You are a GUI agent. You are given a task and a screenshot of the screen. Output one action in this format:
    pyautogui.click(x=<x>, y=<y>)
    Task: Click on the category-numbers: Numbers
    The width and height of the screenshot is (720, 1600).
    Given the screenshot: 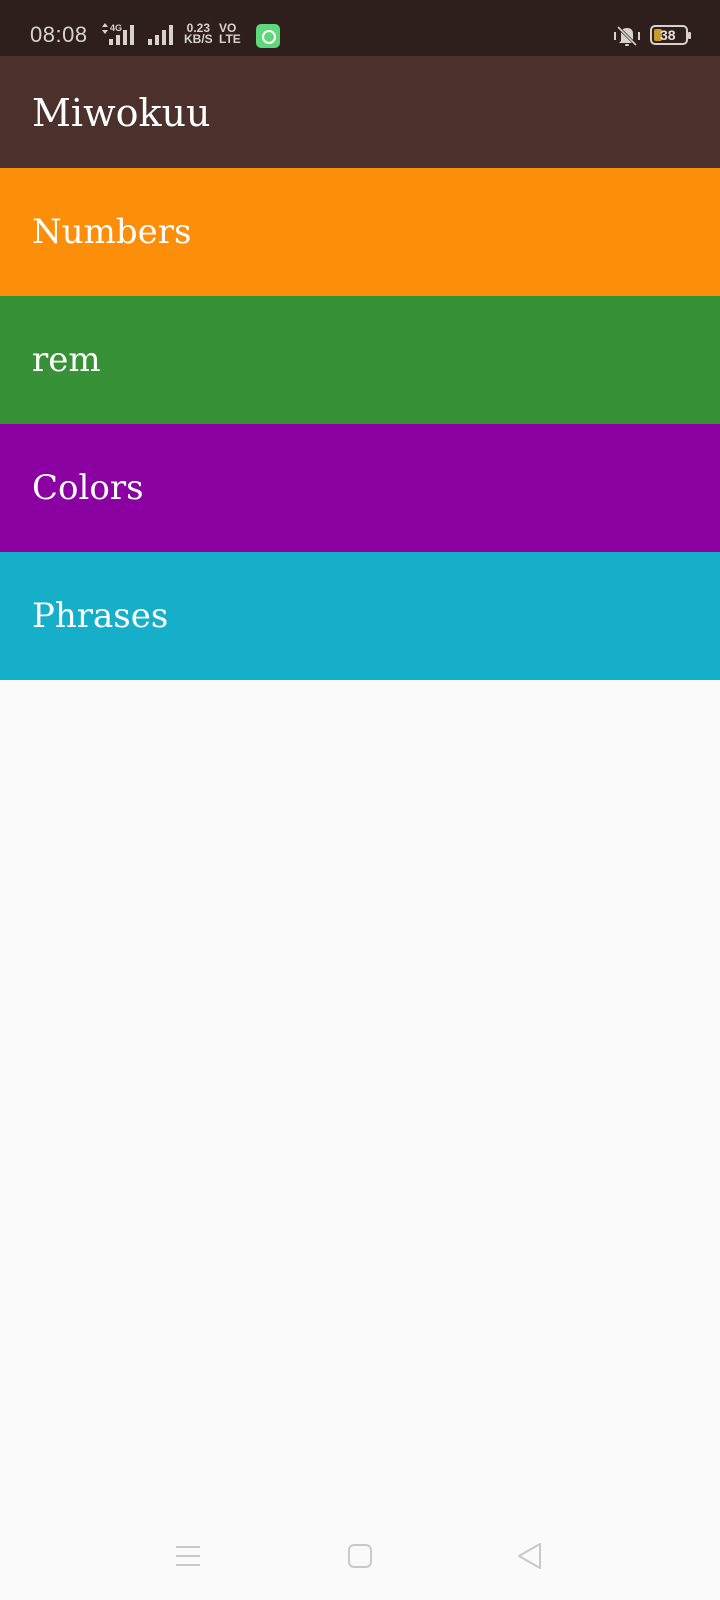 What is the action you would take?
    pyautogui.click(x=360, y=232)
    